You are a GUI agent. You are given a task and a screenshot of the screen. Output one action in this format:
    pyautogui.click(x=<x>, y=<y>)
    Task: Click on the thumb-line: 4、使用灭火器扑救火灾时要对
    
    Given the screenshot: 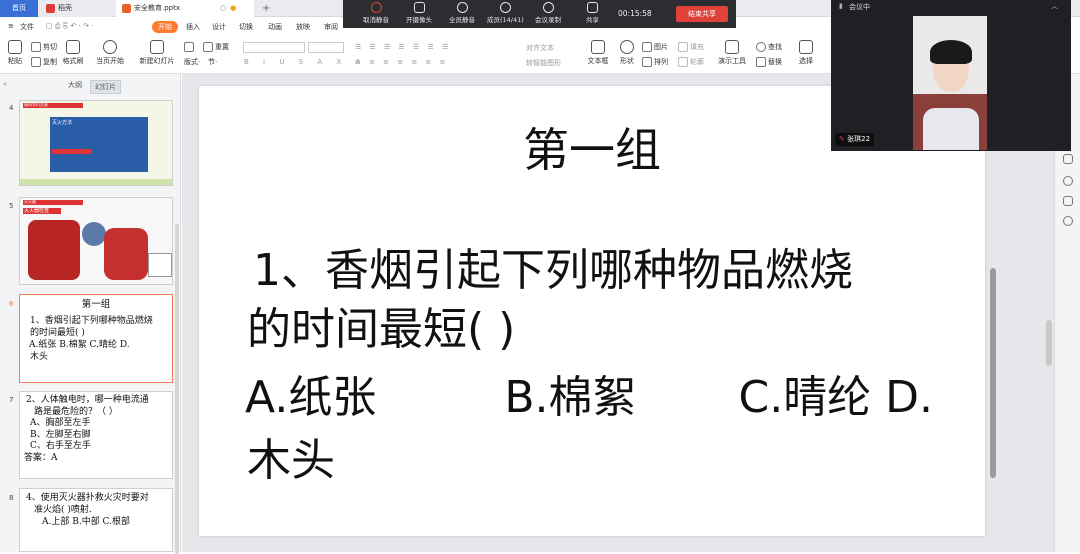 What is the action you would take?
    pyautogui.click(x=87, y=498)
    